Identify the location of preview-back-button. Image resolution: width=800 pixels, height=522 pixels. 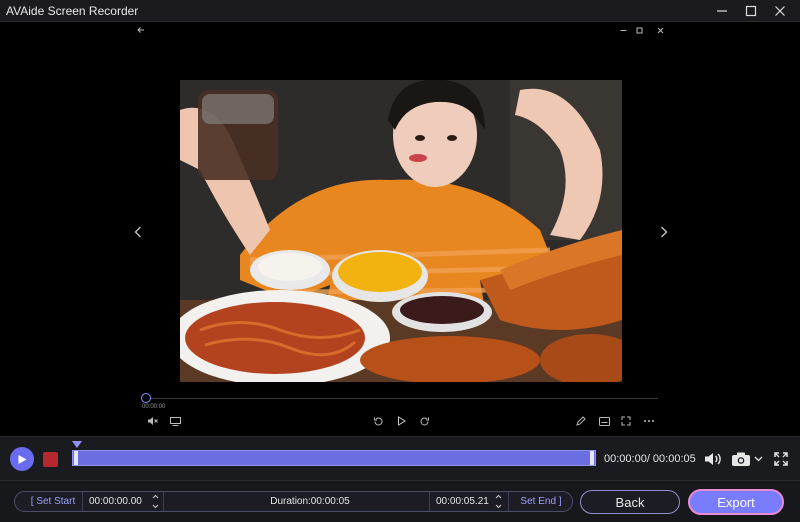
(141, 30).